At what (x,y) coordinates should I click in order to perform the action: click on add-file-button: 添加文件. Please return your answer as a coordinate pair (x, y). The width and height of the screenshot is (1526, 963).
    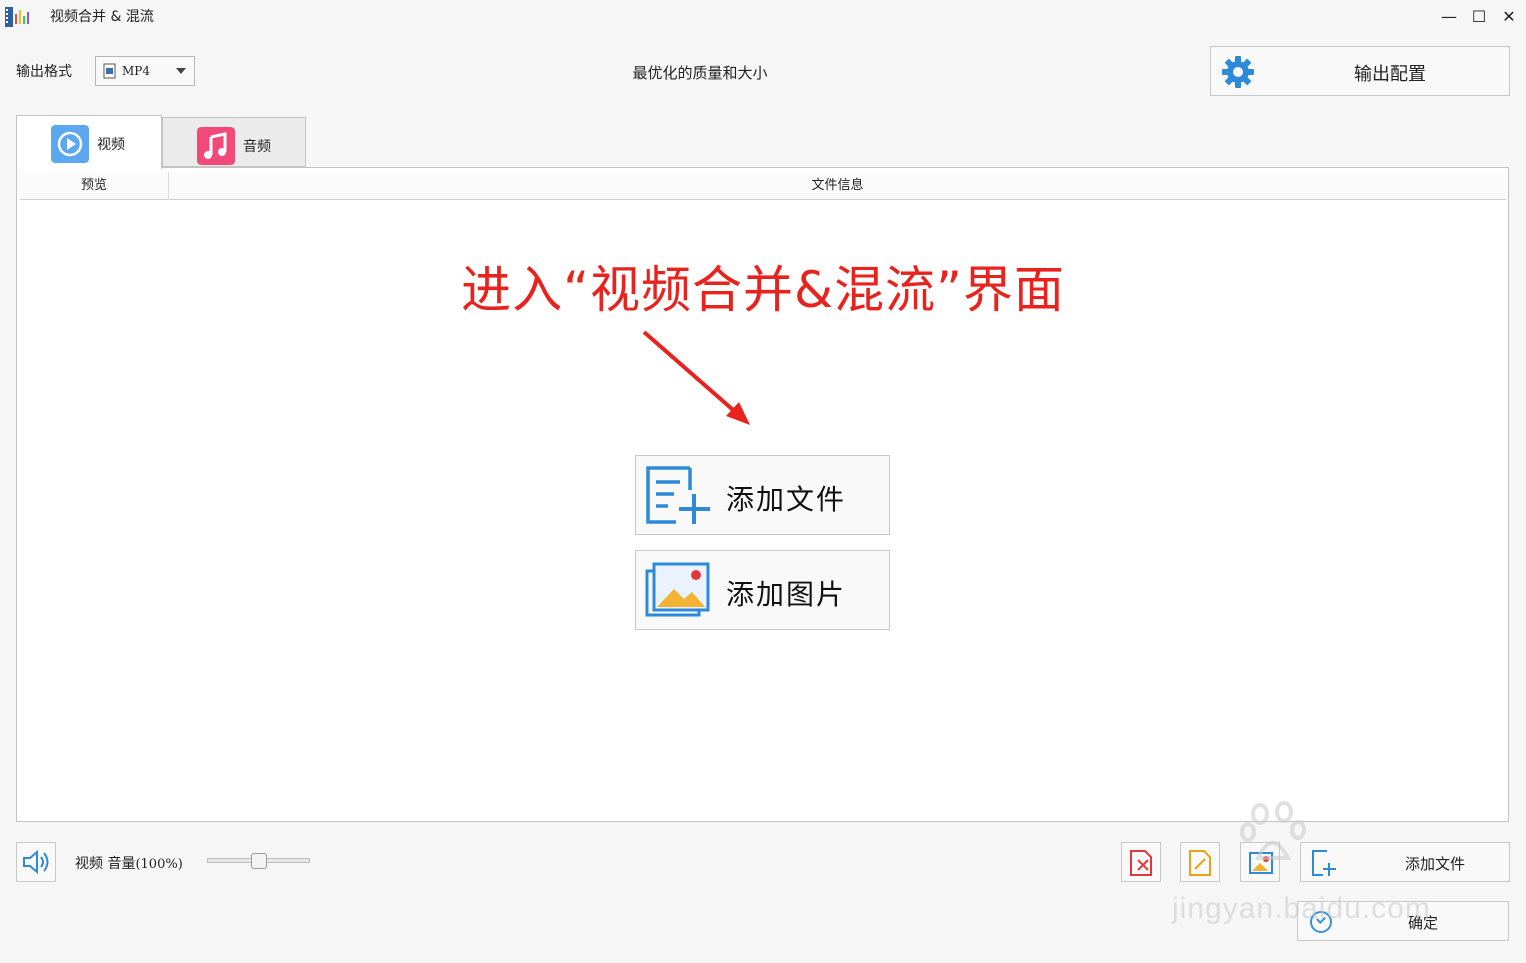
    Looking at the image, I should click on (762, 495).